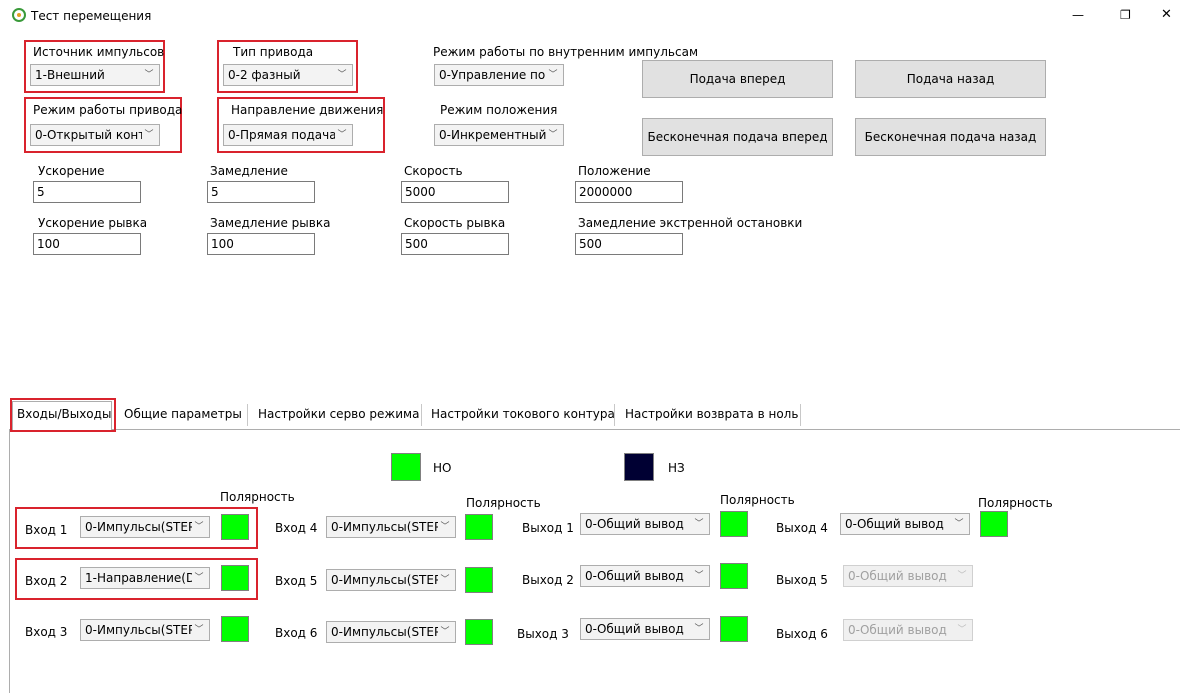  What do you see at coordinates (296, 633) in the screenshot?
I see `input-6-label: Вход 6` at bounding box center [296, 633].